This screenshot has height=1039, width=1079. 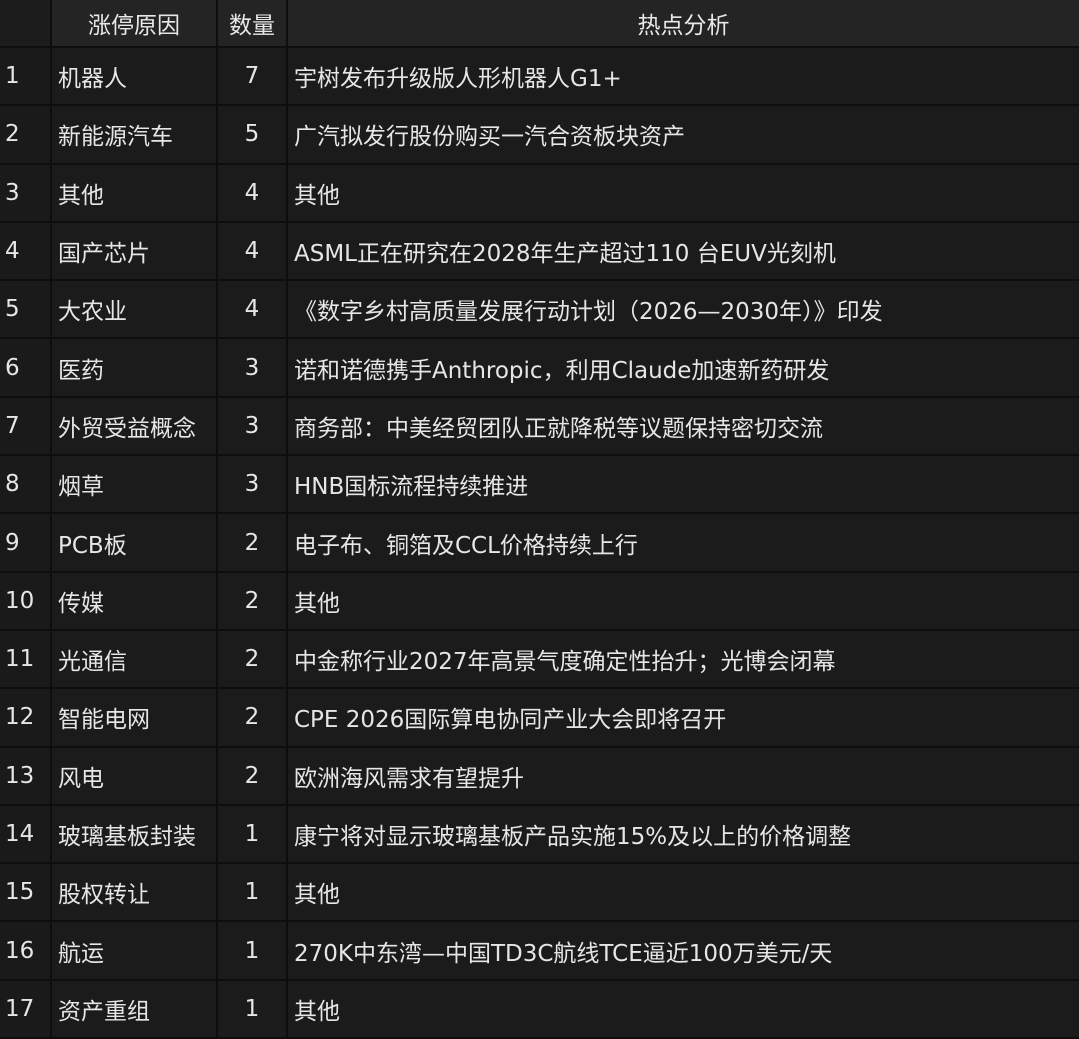 What do you see at coordinates (135, 23) in the screenshot?
I see `header-reason-cell: 涨停原因` at bounding box center [135, 23].